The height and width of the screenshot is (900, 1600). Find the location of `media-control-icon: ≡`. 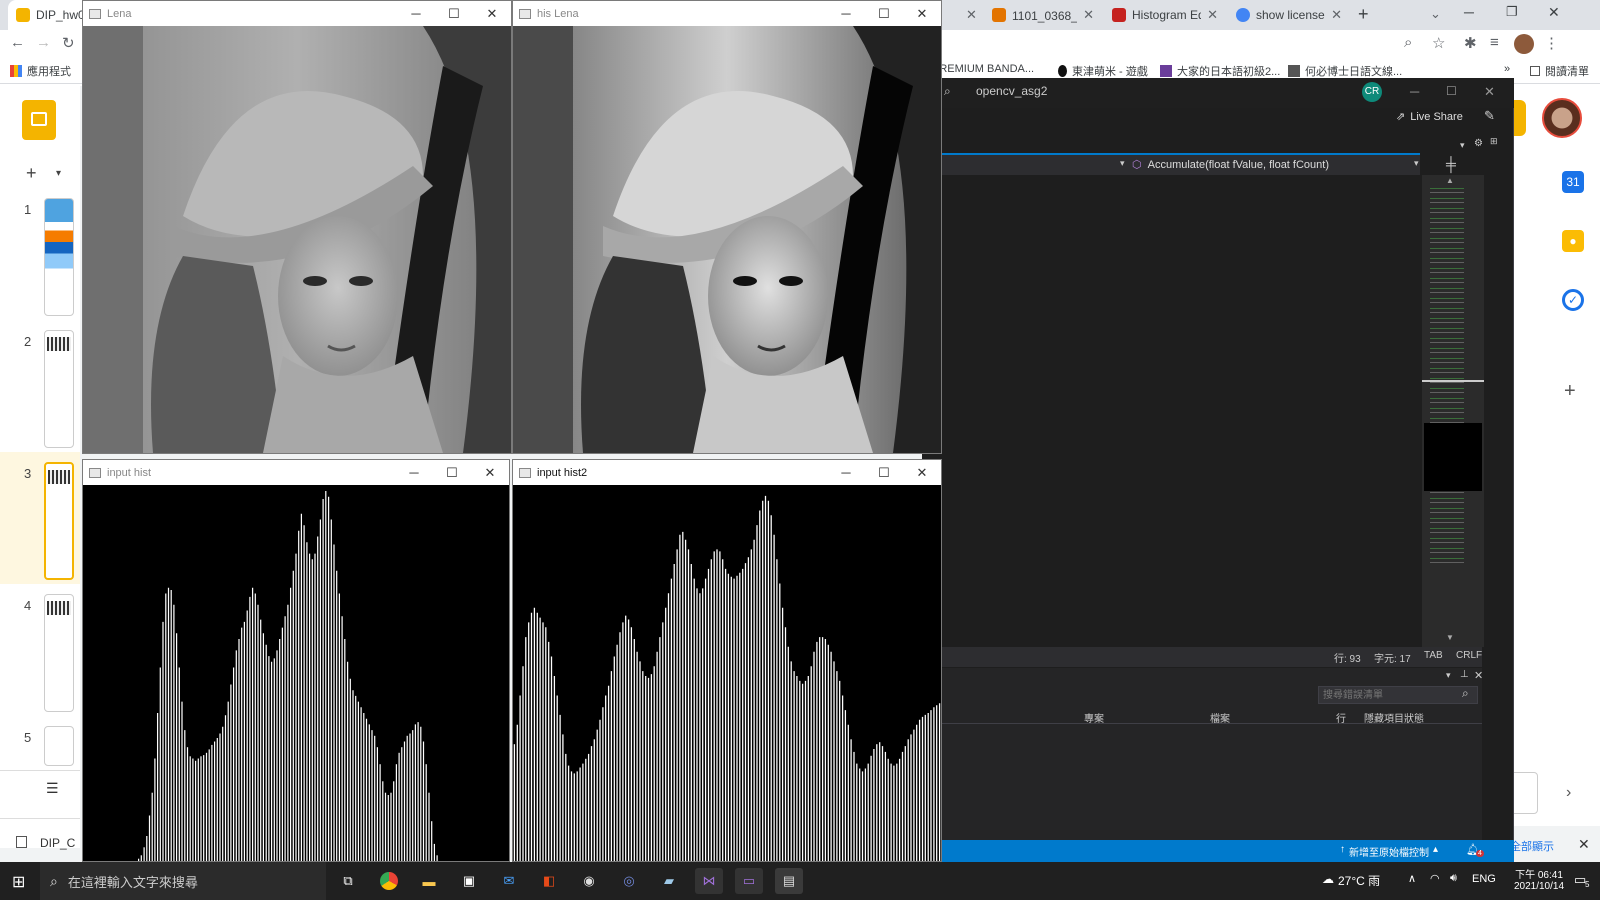

media-control-icon: ≡ is located at coordinates (1494, 42).